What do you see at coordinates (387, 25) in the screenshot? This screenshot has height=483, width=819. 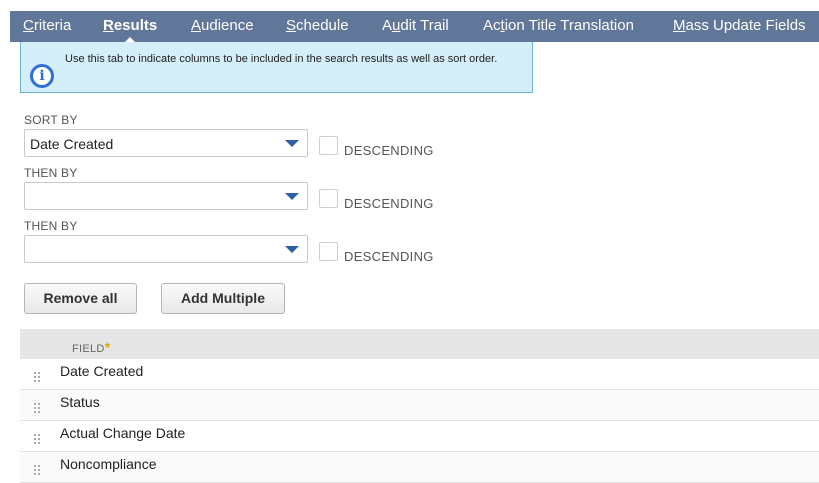 I see `tab-audit-trail-prefix: A` at bounding box center [387, 25].